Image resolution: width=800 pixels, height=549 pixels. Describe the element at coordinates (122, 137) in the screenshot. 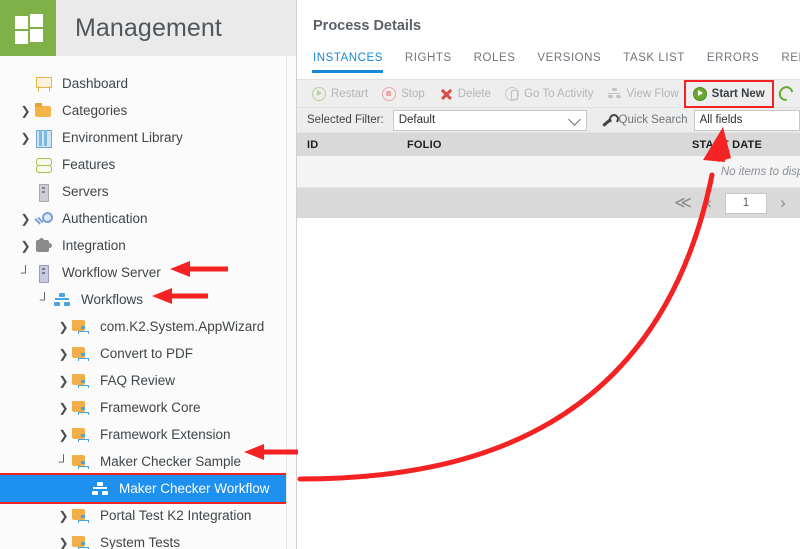

I see `sidebar-item-label: Environment Library` at that location.